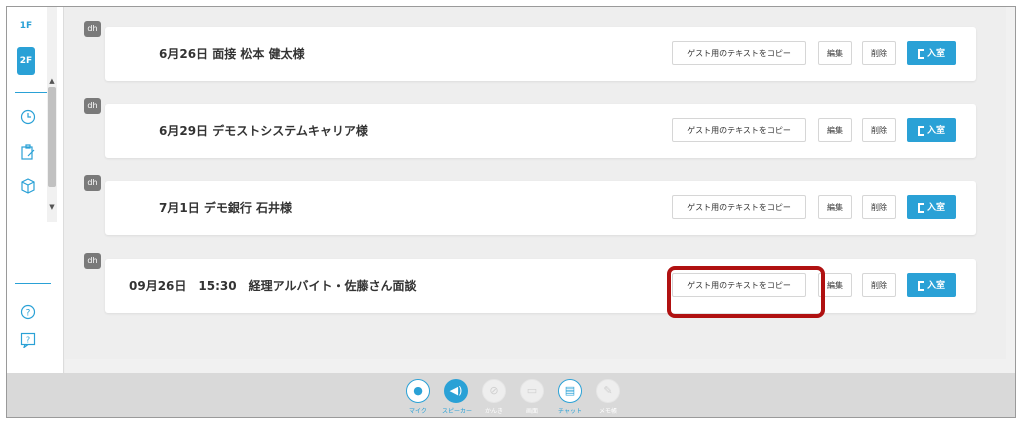 Image resolution: width=1024 pixels, height=425 pixels. Describe the element at coordinates (263, 131) in the screenshot. I see `room-title: 6月29日 デモストシステムキャリア様` at that location.